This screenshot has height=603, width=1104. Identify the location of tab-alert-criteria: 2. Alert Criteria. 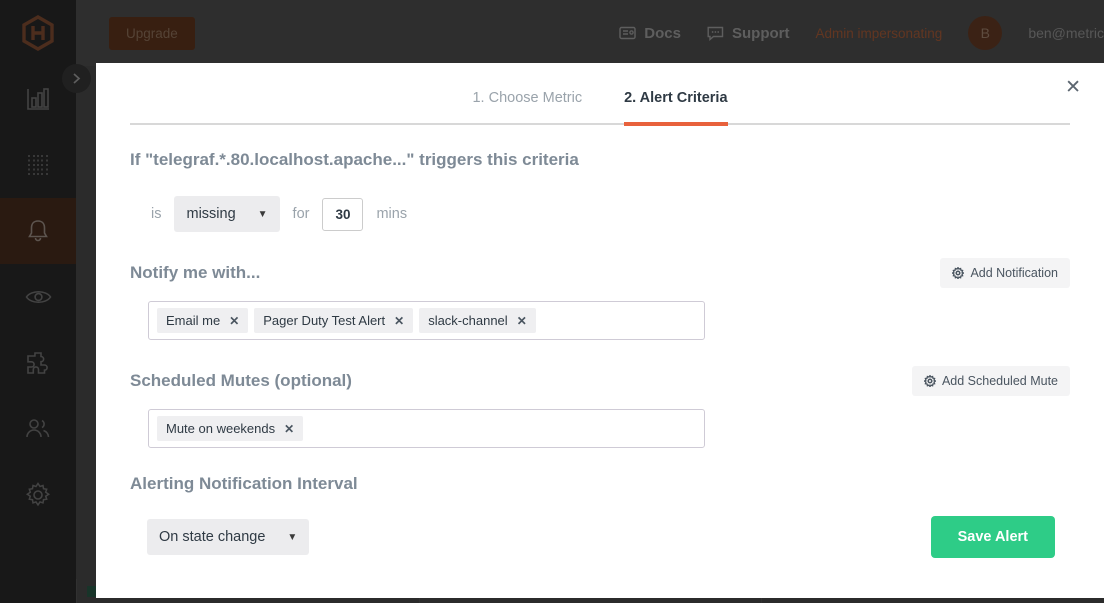
(676, 108).